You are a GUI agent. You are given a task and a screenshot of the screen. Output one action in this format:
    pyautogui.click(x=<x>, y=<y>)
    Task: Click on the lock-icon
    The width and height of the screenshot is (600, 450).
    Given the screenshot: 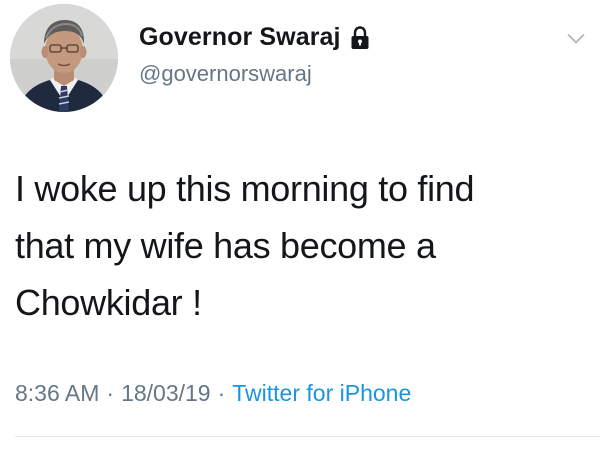 What is the action you would take?
    pyautogui.click(x=360, y=38)
    